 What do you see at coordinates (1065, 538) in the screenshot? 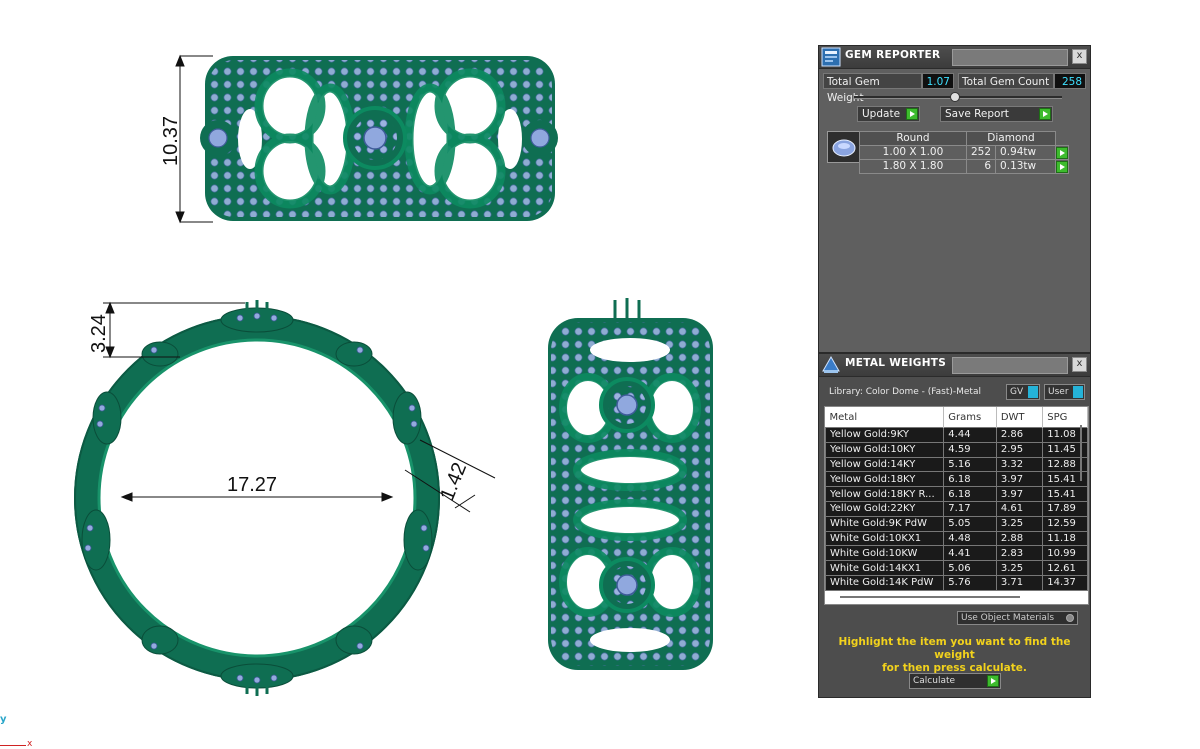
I see `metal-spg: 11.18` at bounding box center [1065, 538].